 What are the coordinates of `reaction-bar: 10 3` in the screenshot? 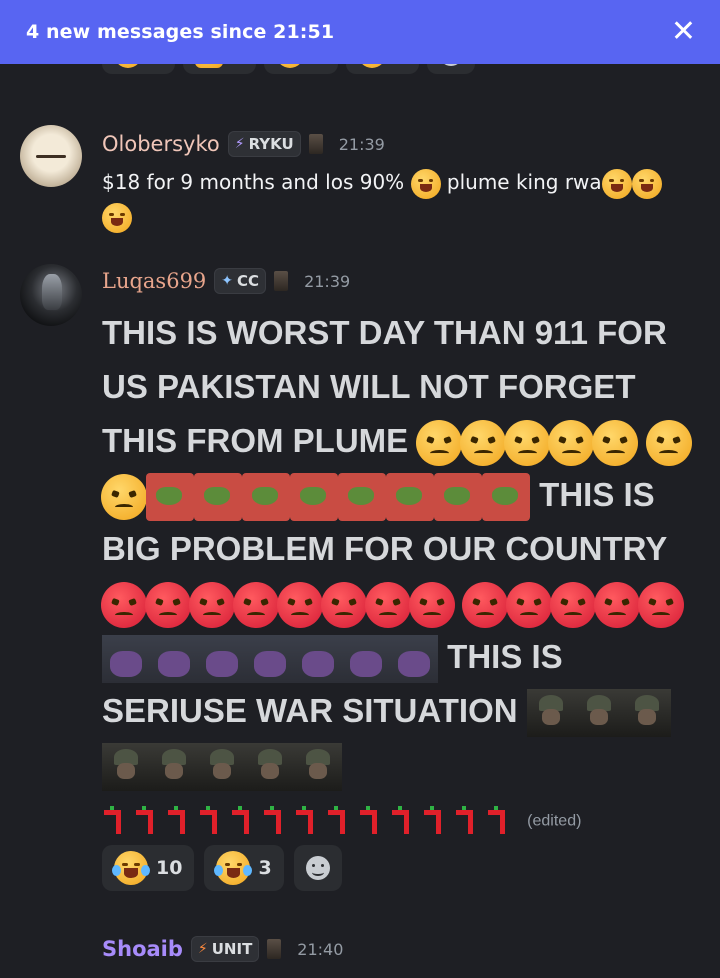 It's located at (222, 868).